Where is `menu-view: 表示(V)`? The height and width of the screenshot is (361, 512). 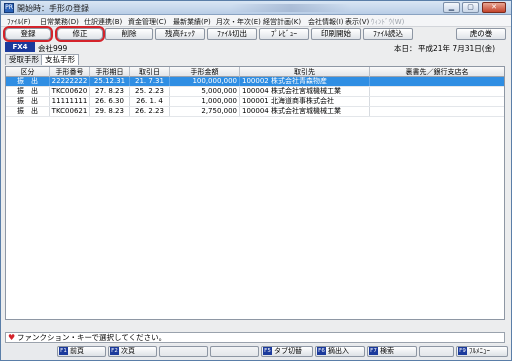
menu-view: 表示(V) is located at coordinates (357, 22).